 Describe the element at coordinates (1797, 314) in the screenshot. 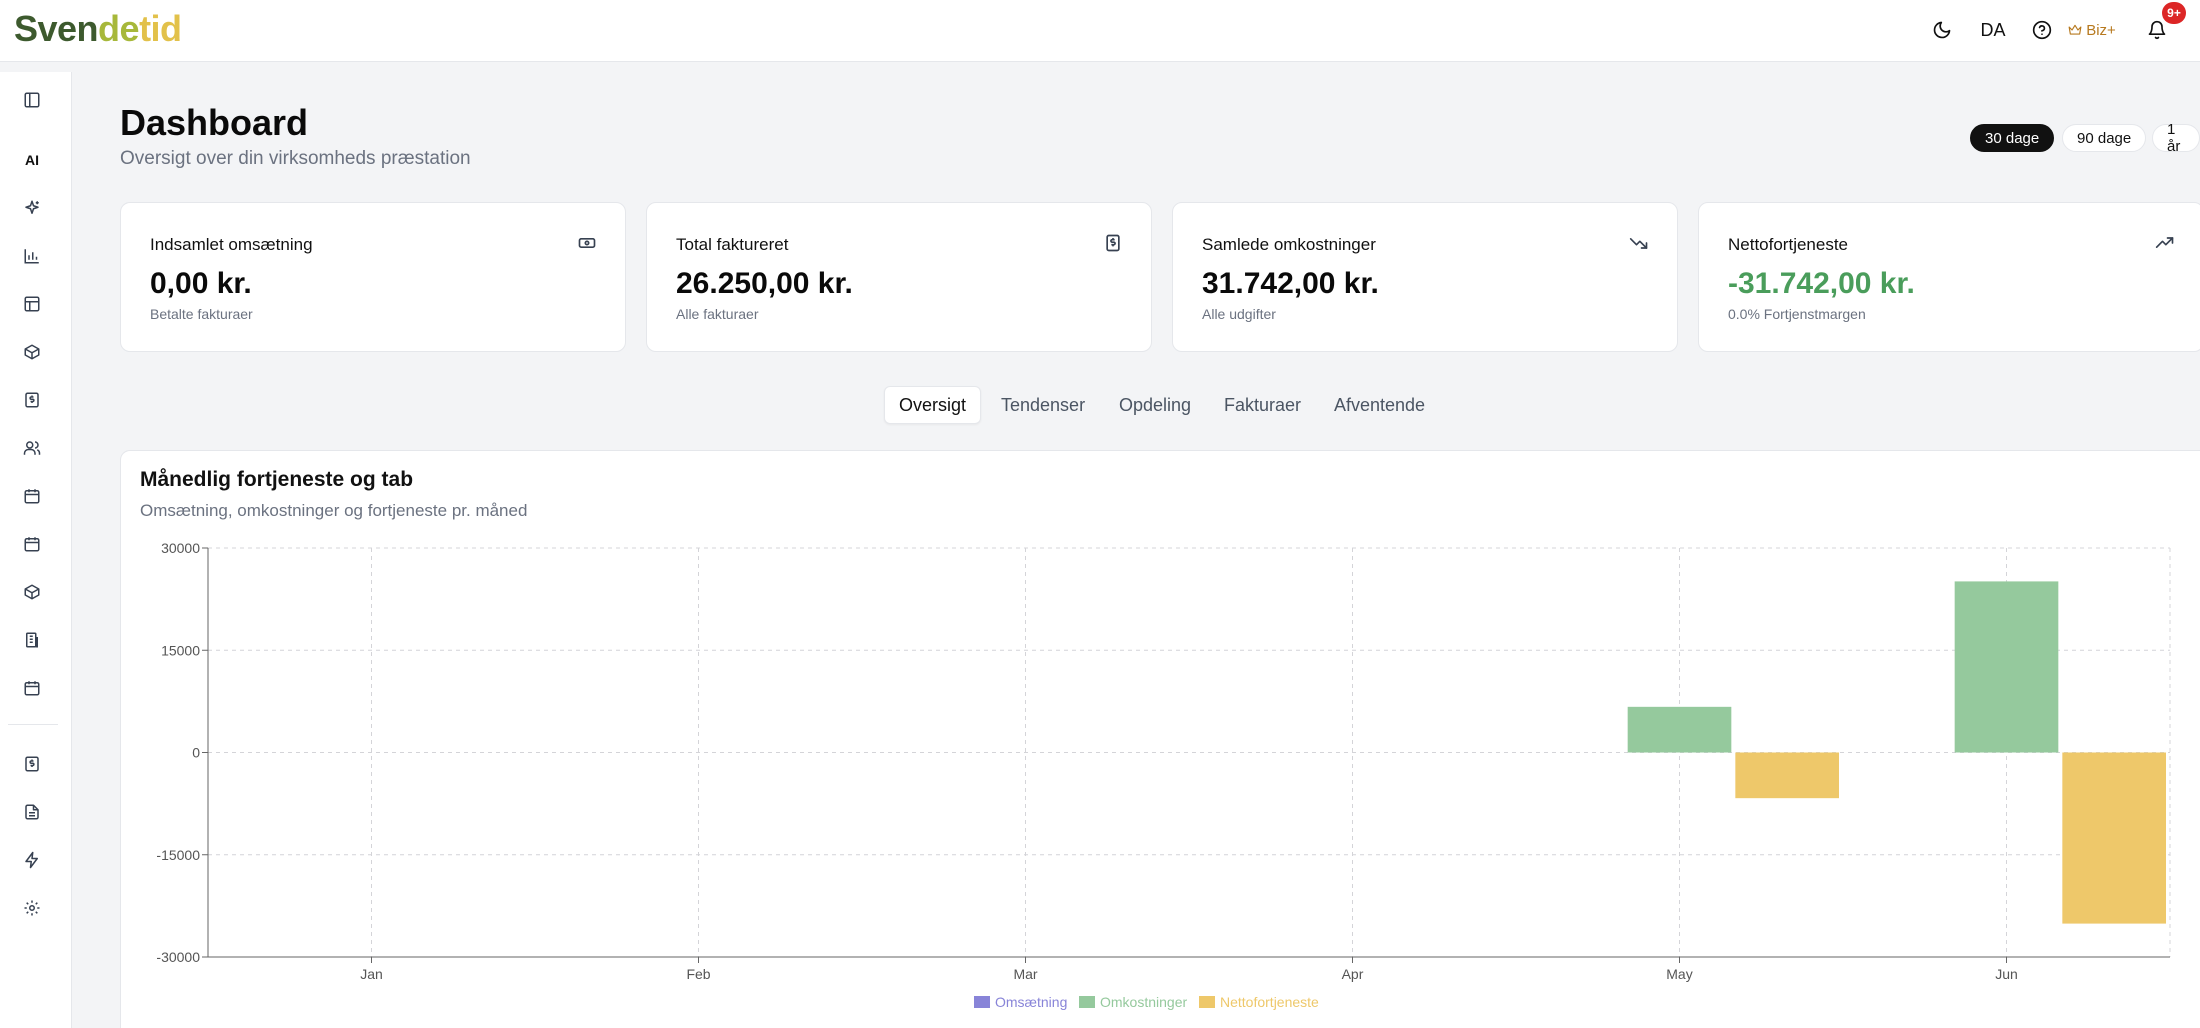

I see `kpi-sub: 0.0% Fortjenstmargen` at that location.